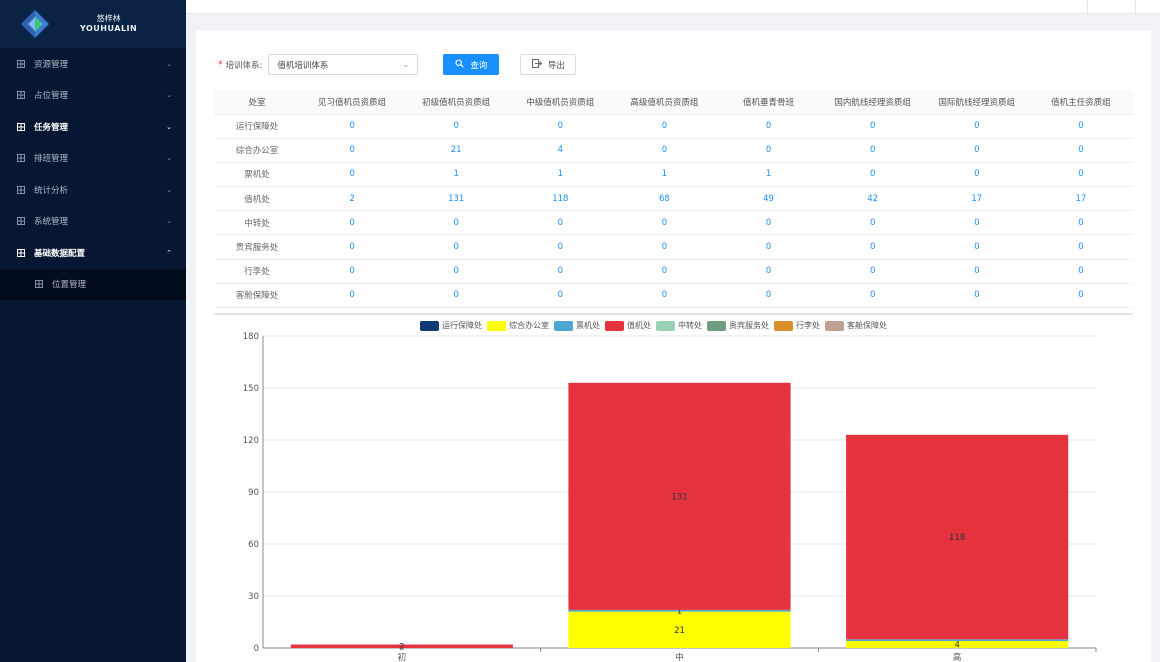  What do you see at coordinates (548, 64) in the screenshot?
I see `export-button: 导出` at bounding box center [548, 64].